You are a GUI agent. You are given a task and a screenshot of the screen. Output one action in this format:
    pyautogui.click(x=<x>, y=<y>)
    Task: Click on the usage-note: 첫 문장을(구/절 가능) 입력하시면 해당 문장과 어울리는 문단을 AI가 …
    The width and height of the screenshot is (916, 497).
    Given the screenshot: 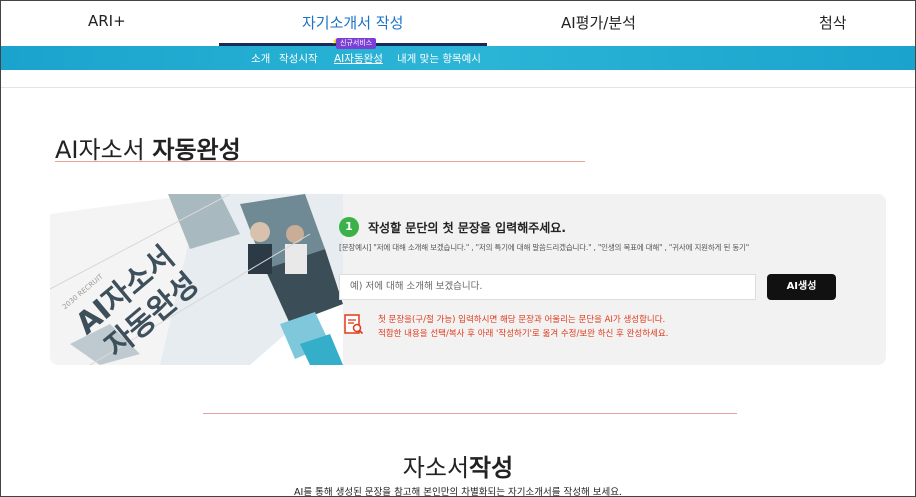 What is the action you would take?
    pyautogui.click(x=523, y=327)
    